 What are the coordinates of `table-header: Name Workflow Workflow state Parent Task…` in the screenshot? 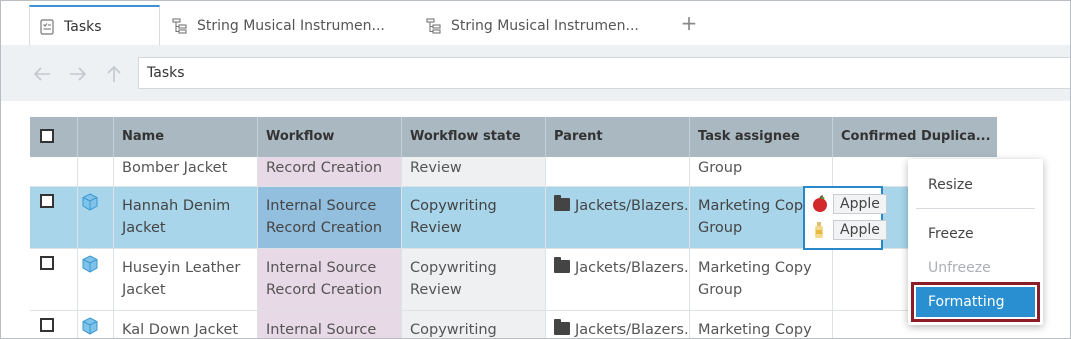 It's located at (513, 137).